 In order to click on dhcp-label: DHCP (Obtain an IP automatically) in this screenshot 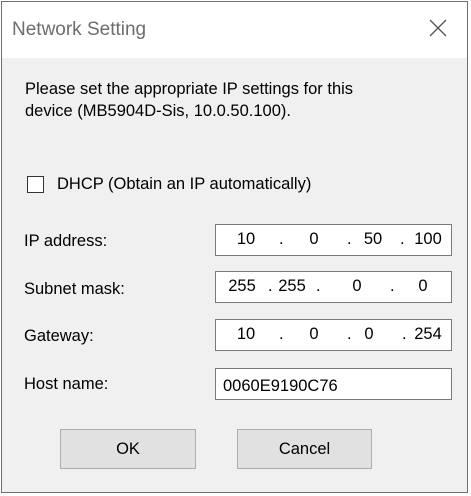, I will do `click(184, 183)`.